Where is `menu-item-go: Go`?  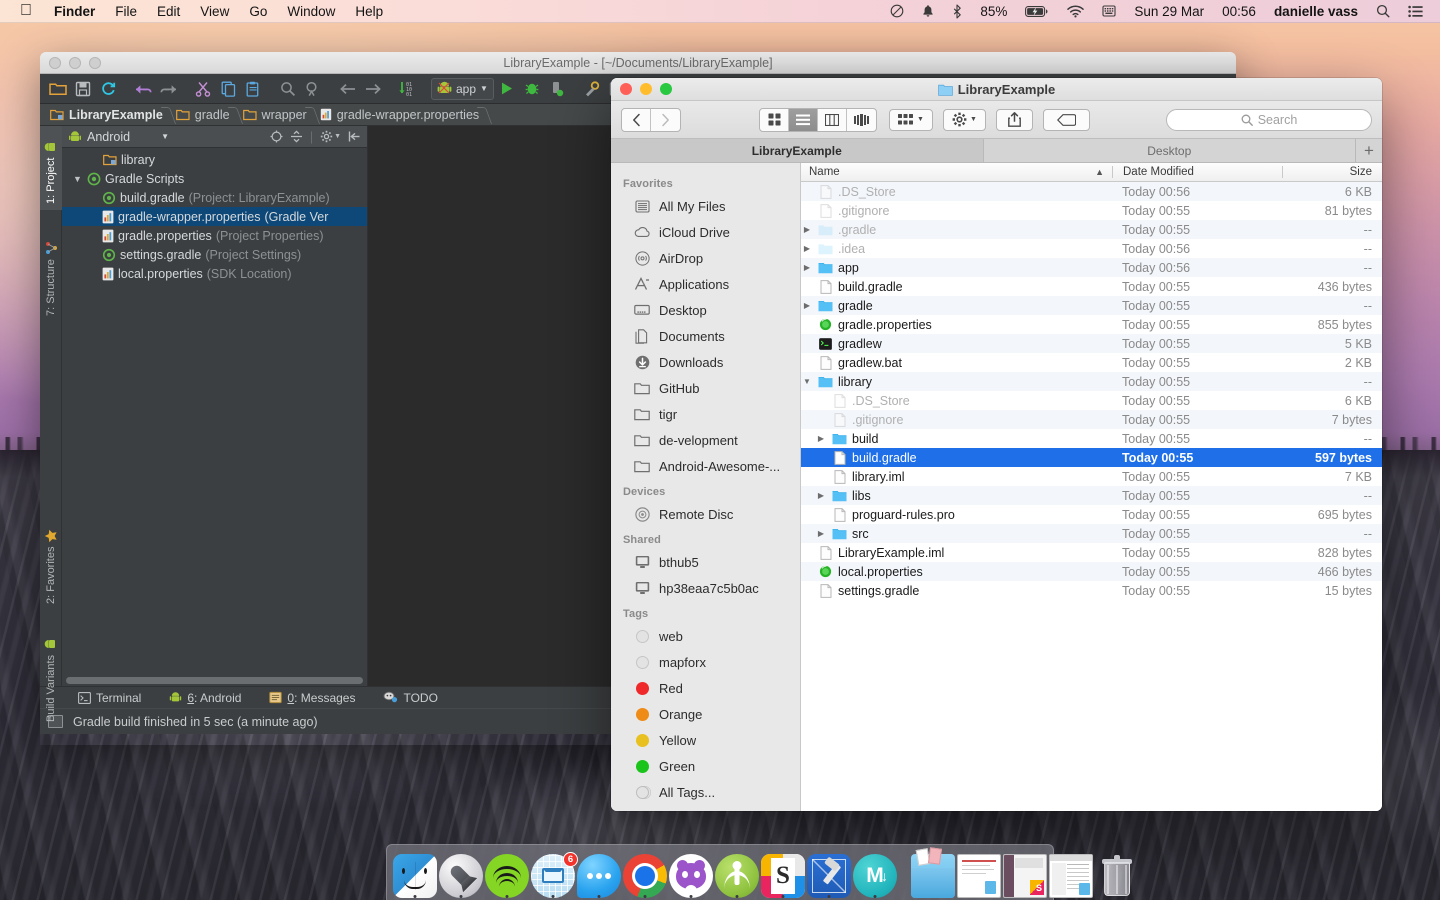
menu-item-go: Go is located at coordinates (258, 11).